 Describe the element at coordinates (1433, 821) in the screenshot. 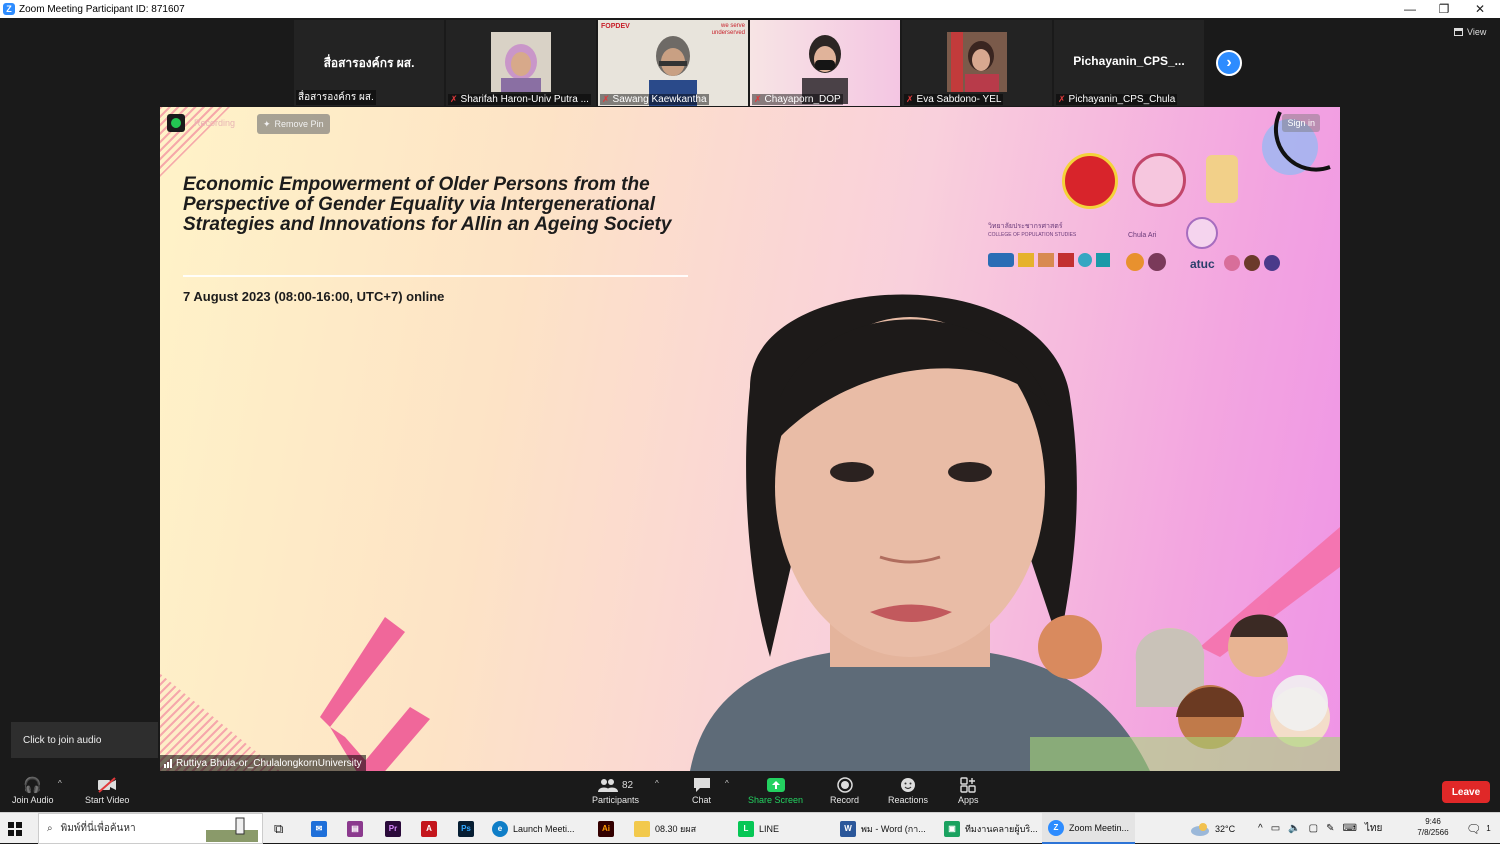

I see `clock-time: 9:46` at that location.